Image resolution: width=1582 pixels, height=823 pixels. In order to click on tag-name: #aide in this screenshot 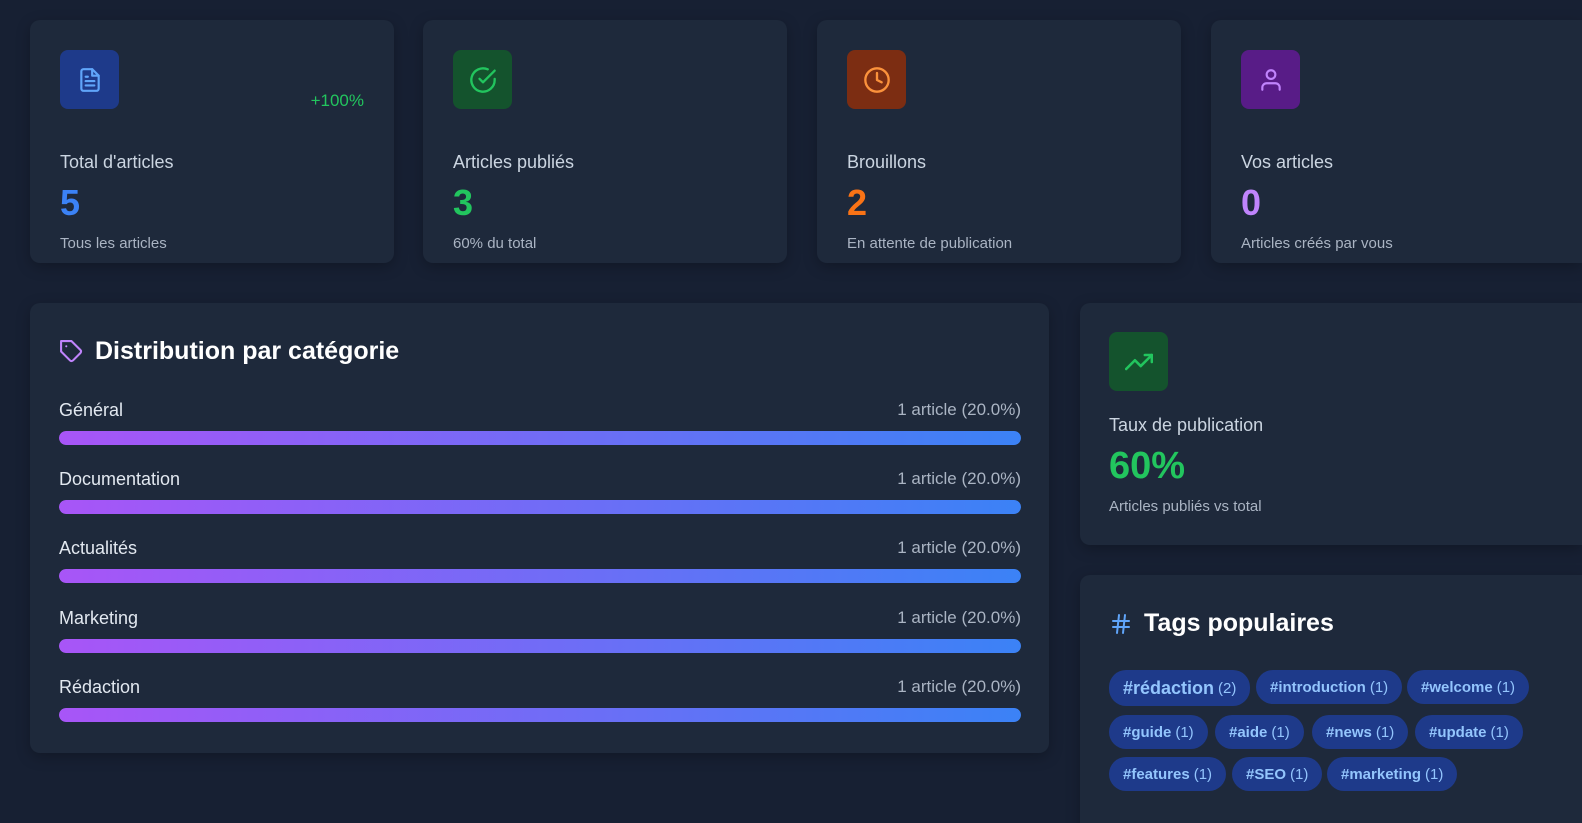, I will do `click(1248, 732)`.